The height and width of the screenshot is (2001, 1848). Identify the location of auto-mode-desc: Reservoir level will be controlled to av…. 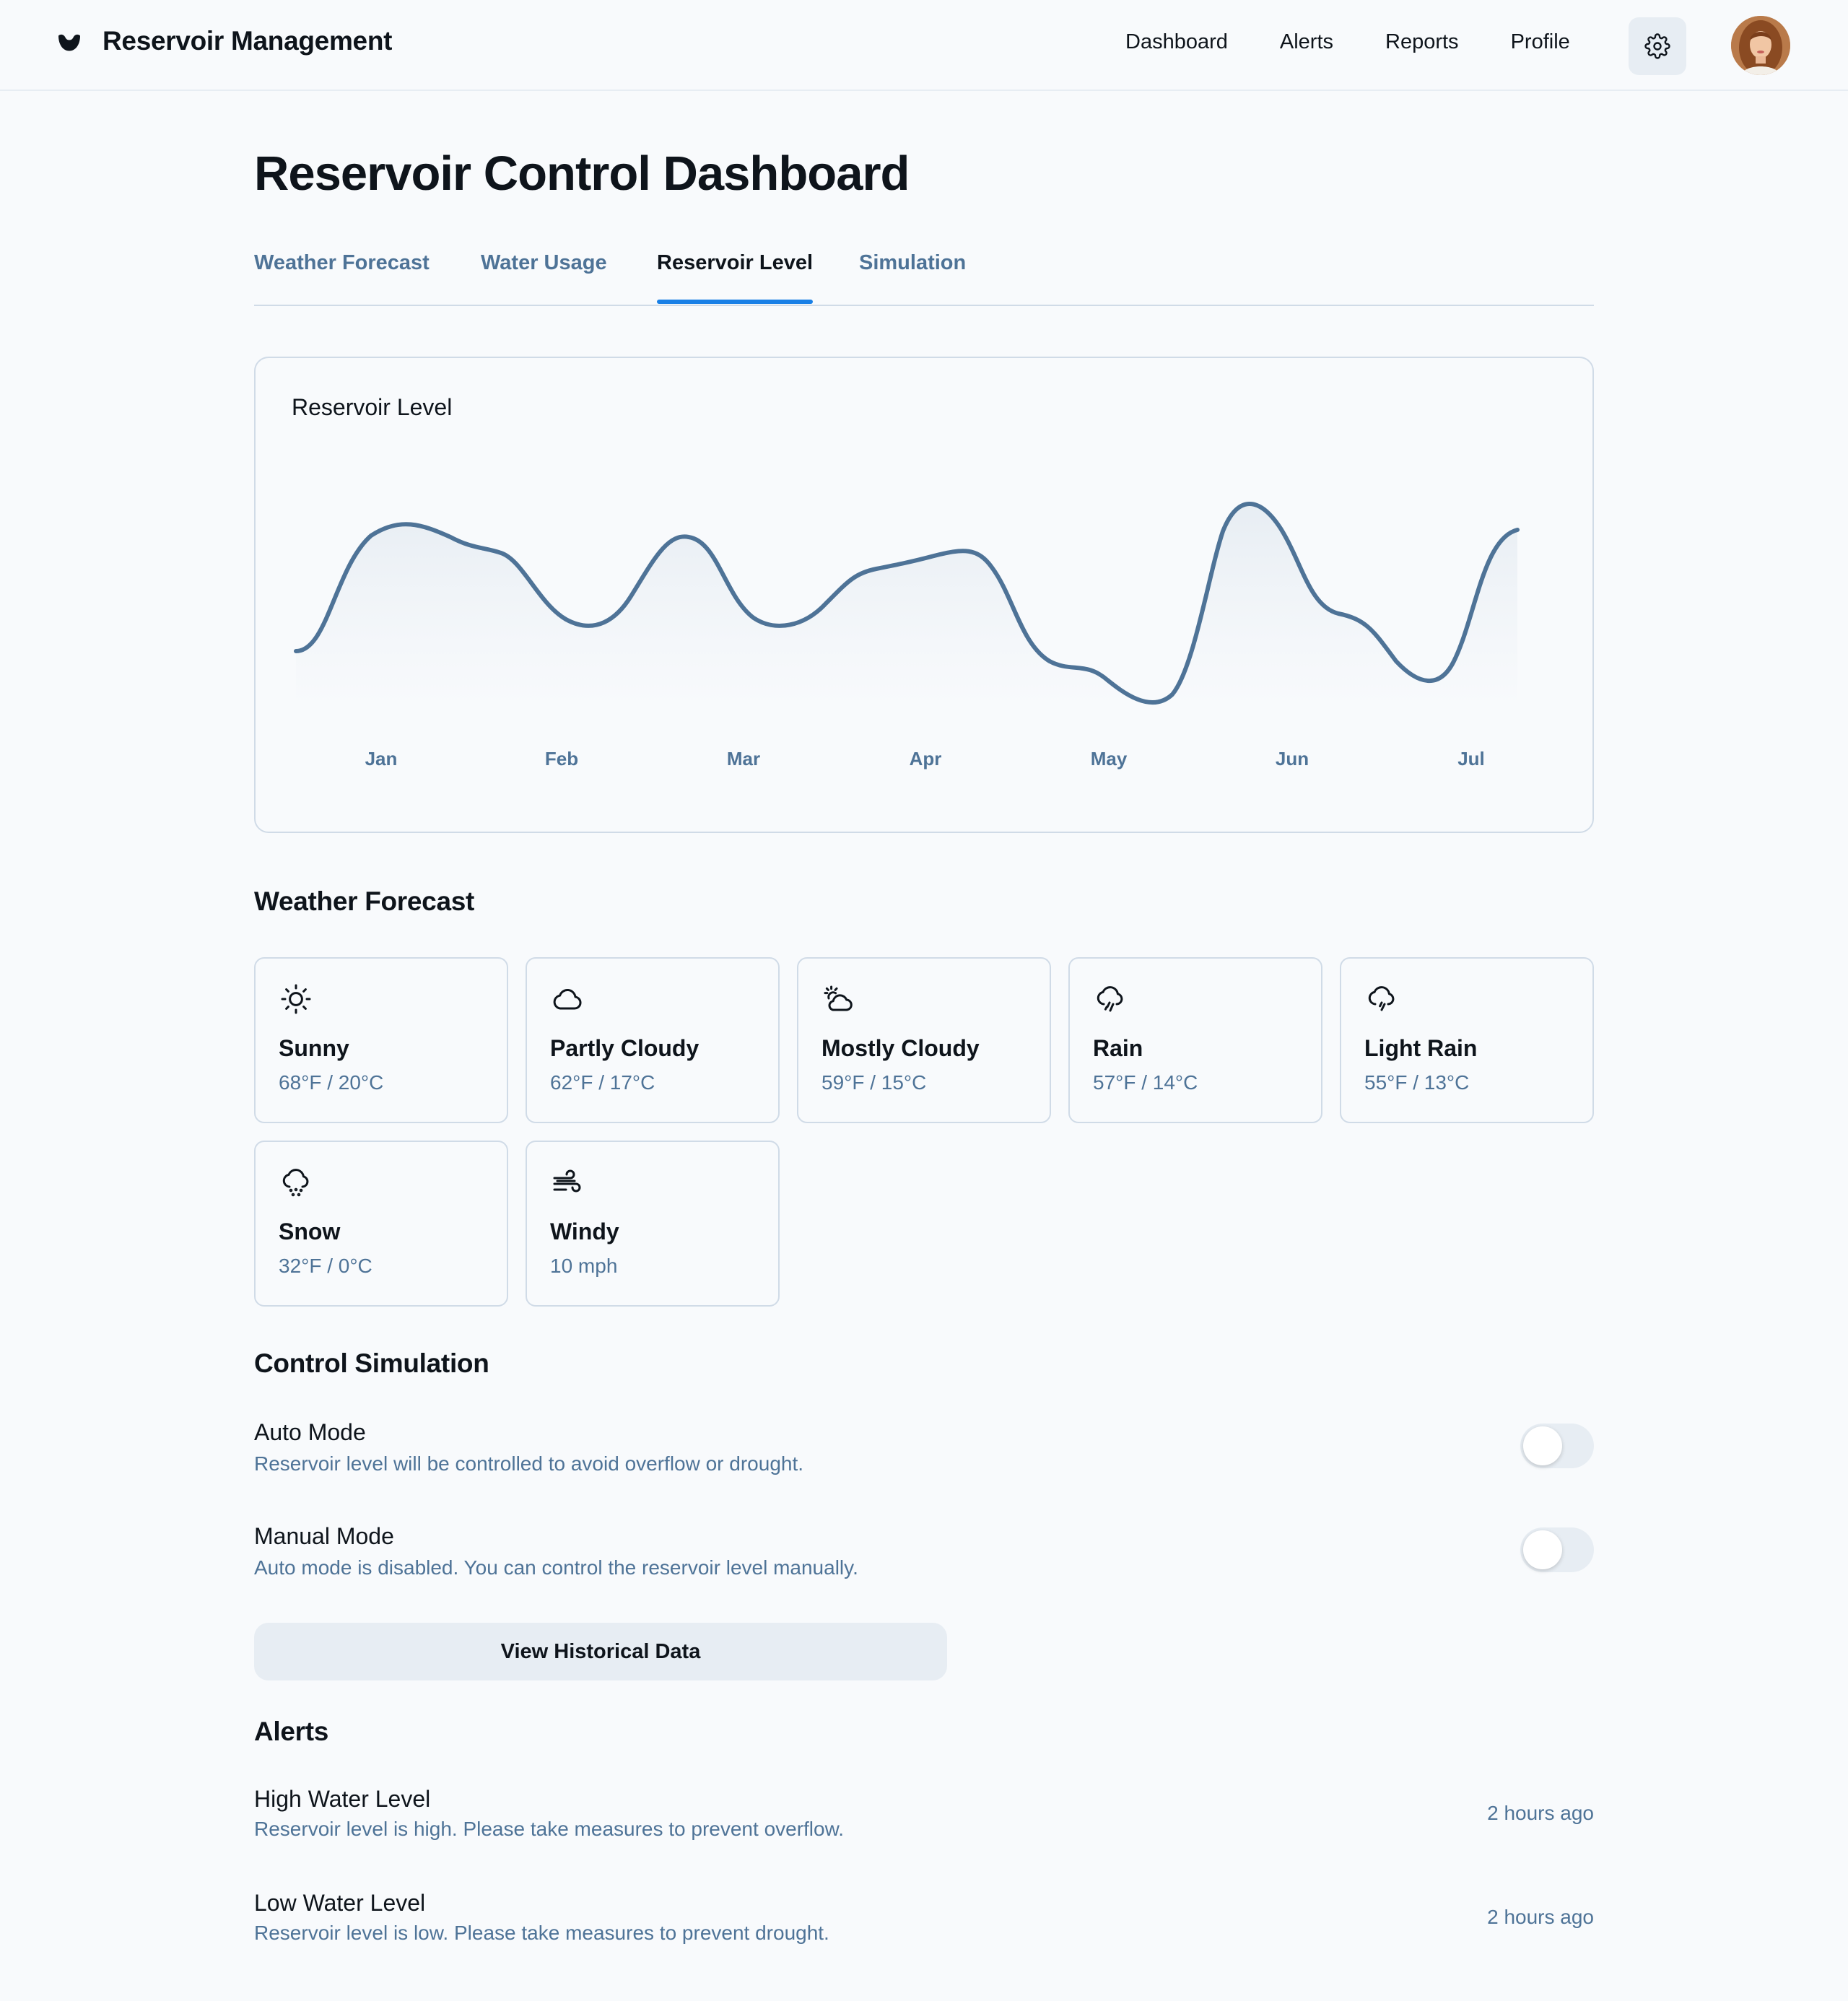
(529, 1463).